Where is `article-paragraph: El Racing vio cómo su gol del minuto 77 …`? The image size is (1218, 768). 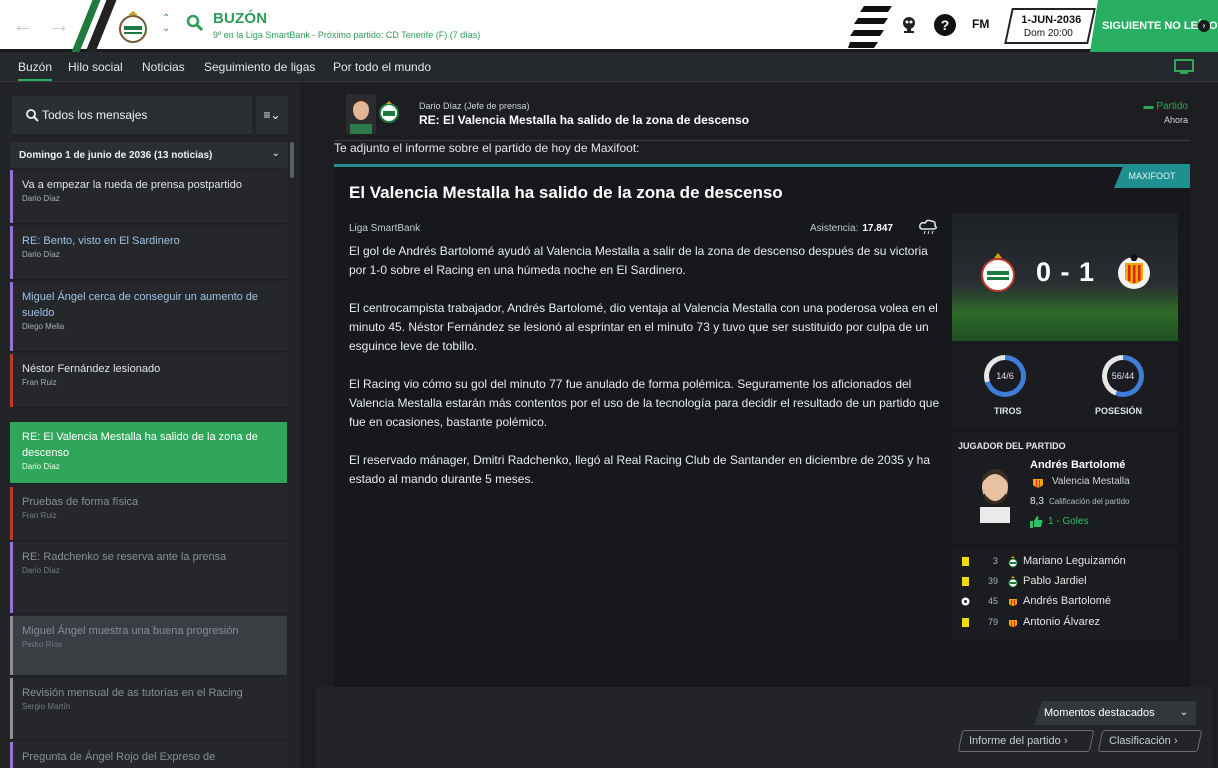 article-paragraph: El Racing vio cómo su gol del minuto 77 … is located at coordinates (644, 403).